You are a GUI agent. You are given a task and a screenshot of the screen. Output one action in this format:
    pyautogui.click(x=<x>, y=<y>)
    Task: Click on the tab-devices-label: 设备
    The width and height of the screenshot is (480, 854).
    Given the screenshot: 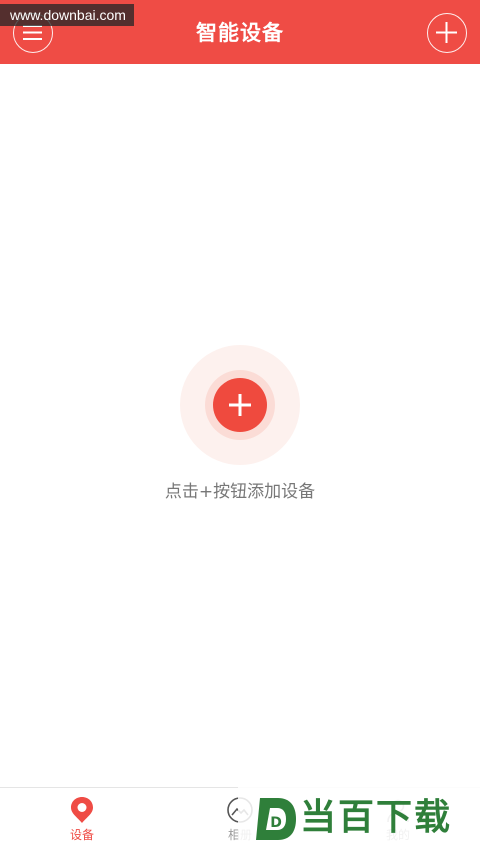 What is the action you would take?
    pyautogui.click(x=81, y=835)
    